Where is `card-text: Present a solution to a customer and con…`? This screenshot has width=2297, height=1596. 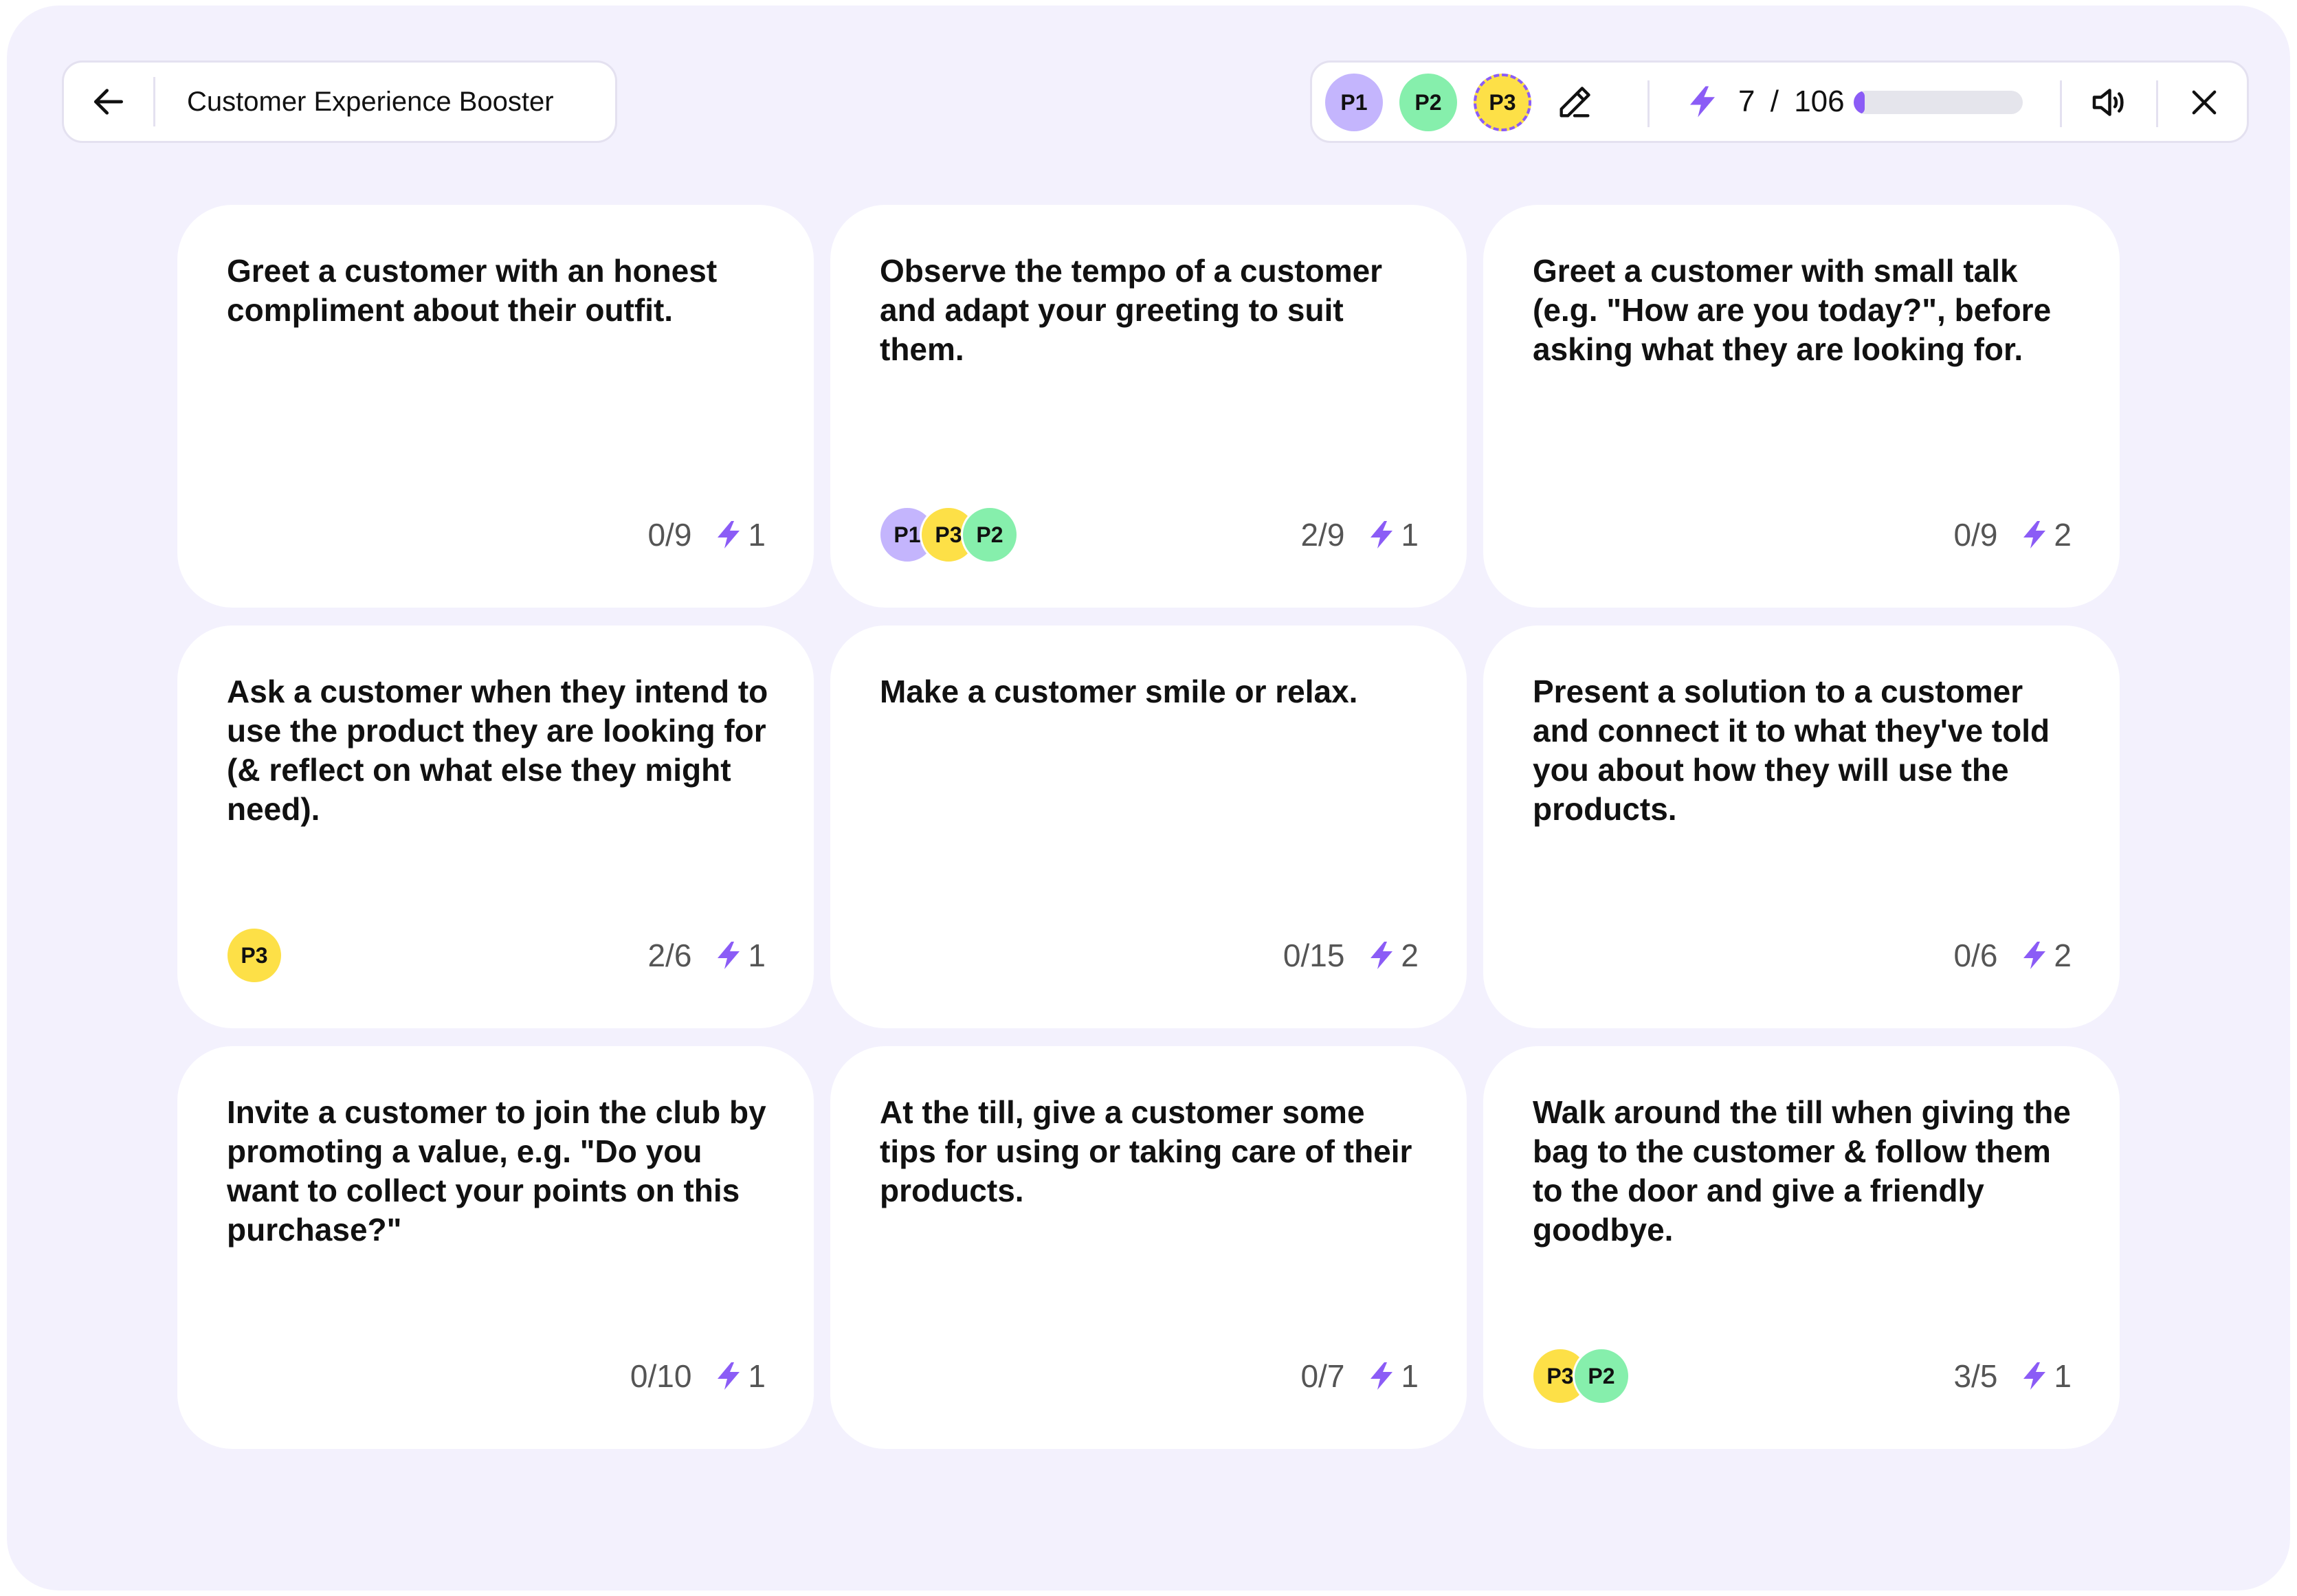
card-text: Present a solution to a customer and con… is located at coordinates (1791, 750).